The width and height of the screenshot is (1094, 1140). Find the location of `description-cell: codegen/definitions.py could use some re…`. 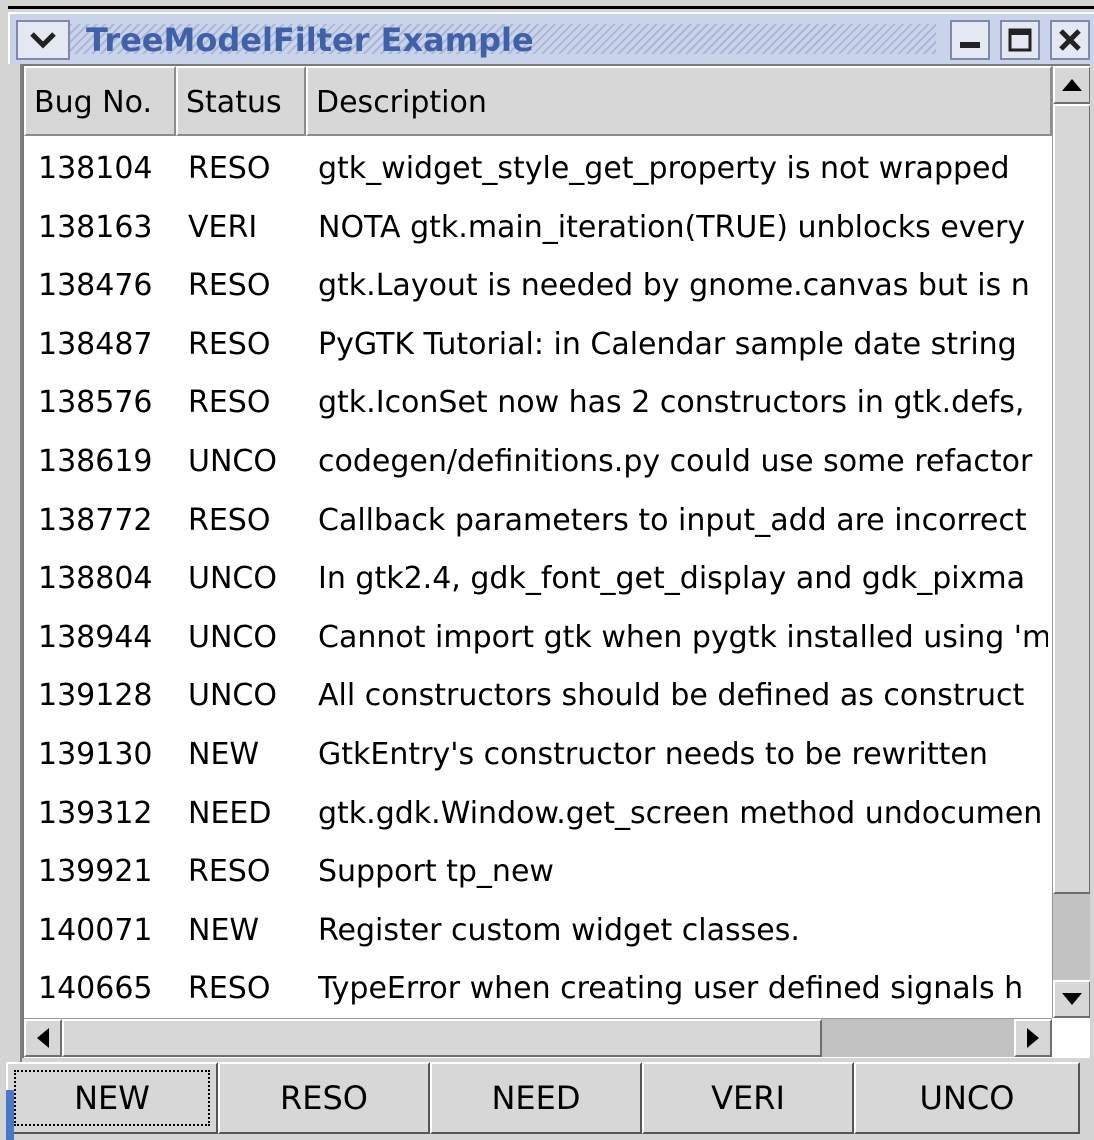

description-cell: codegen/definitions.py could use some re… is located at coordinates (675, 461).